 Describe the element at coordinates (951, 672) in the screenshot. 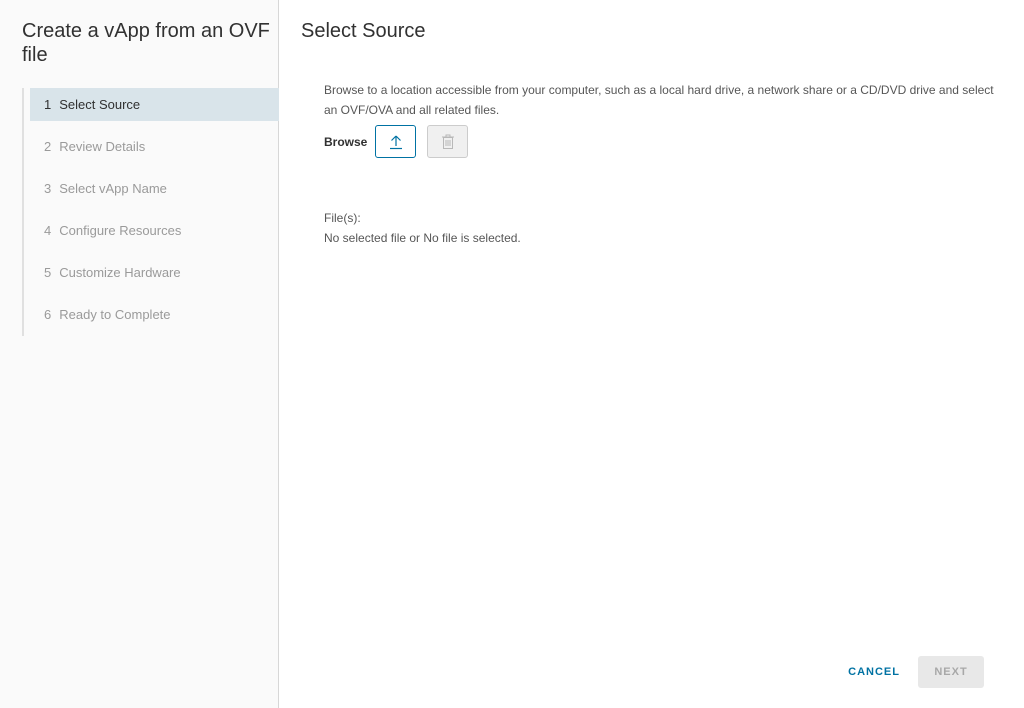

I see `next-button: NEXT` at that location.